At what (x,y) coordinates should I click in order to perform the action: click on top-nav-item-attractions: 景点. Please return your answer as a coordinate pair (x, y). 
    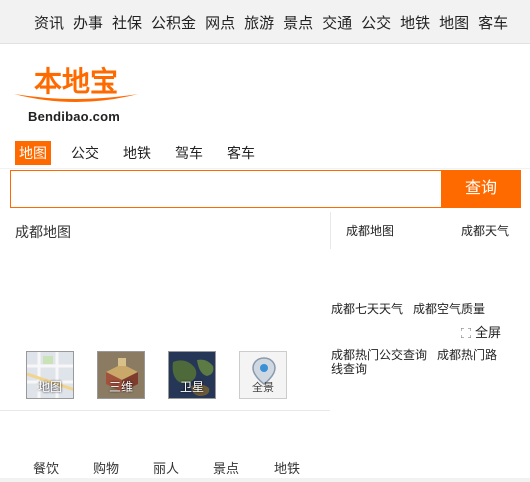
    Looking at the image, I should click on (298, 22).